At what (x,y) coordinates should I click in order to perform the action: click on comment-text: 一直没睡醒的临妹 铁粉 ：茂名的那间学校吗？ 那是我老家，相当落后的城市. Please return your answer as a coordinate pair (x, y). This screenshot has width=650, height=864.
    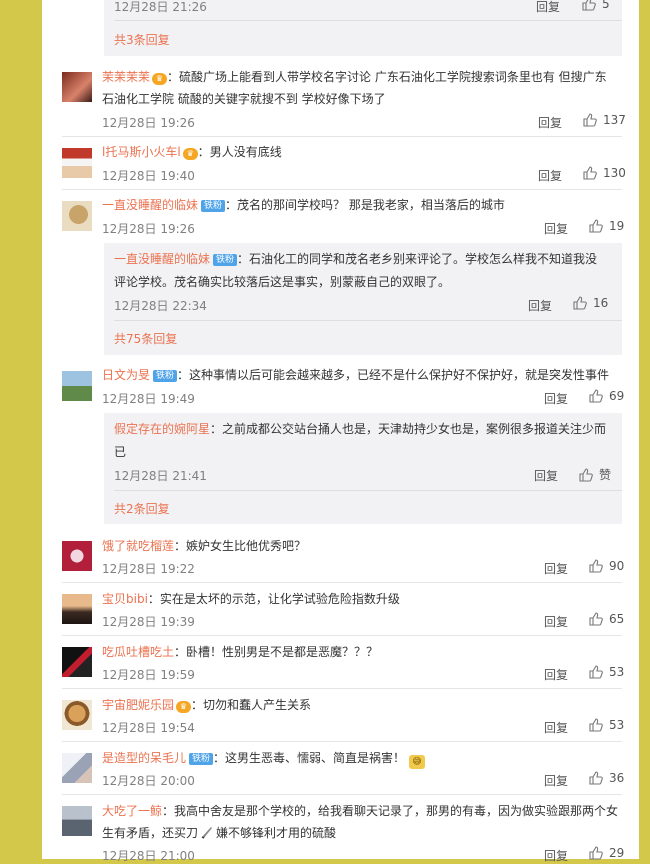
    Looking at the image, I should click on (303, 205).